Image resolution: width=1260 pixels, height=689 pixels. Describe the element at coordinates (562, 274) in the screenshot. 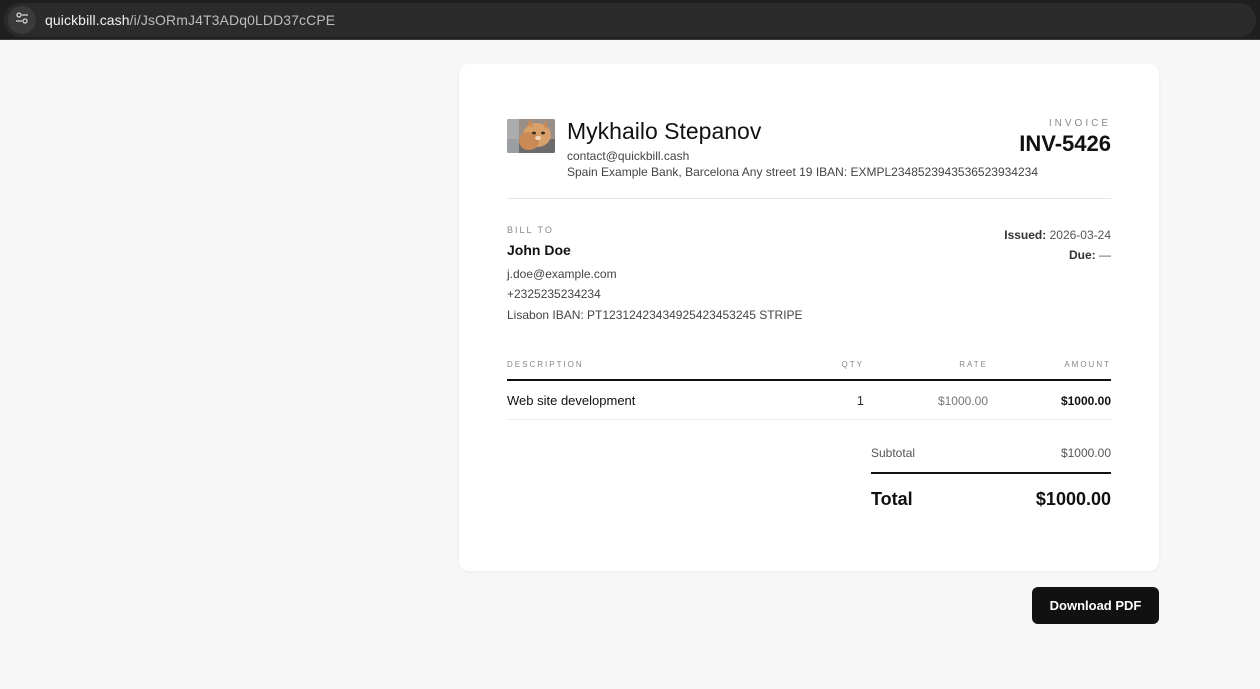

I see `client-email: j.doe@example.com` at that location.